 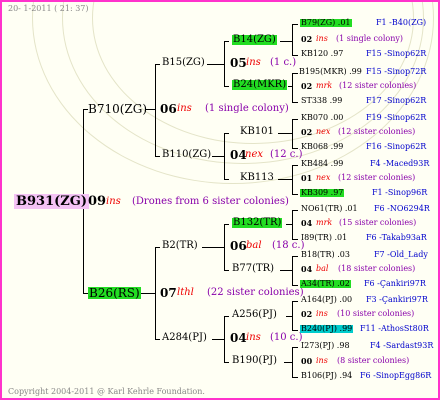 What do you see at coordinates (286, 154) in the screenshot?
I see `queen-note: (12 c.)` at bounding box center [286, 154].